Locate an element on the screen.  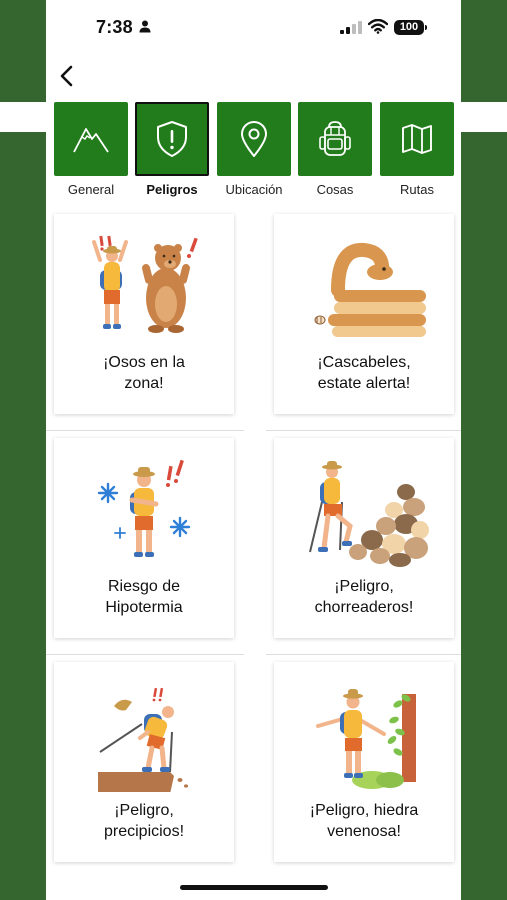
tab-label: Peligros is located at coordinates (172, 189).